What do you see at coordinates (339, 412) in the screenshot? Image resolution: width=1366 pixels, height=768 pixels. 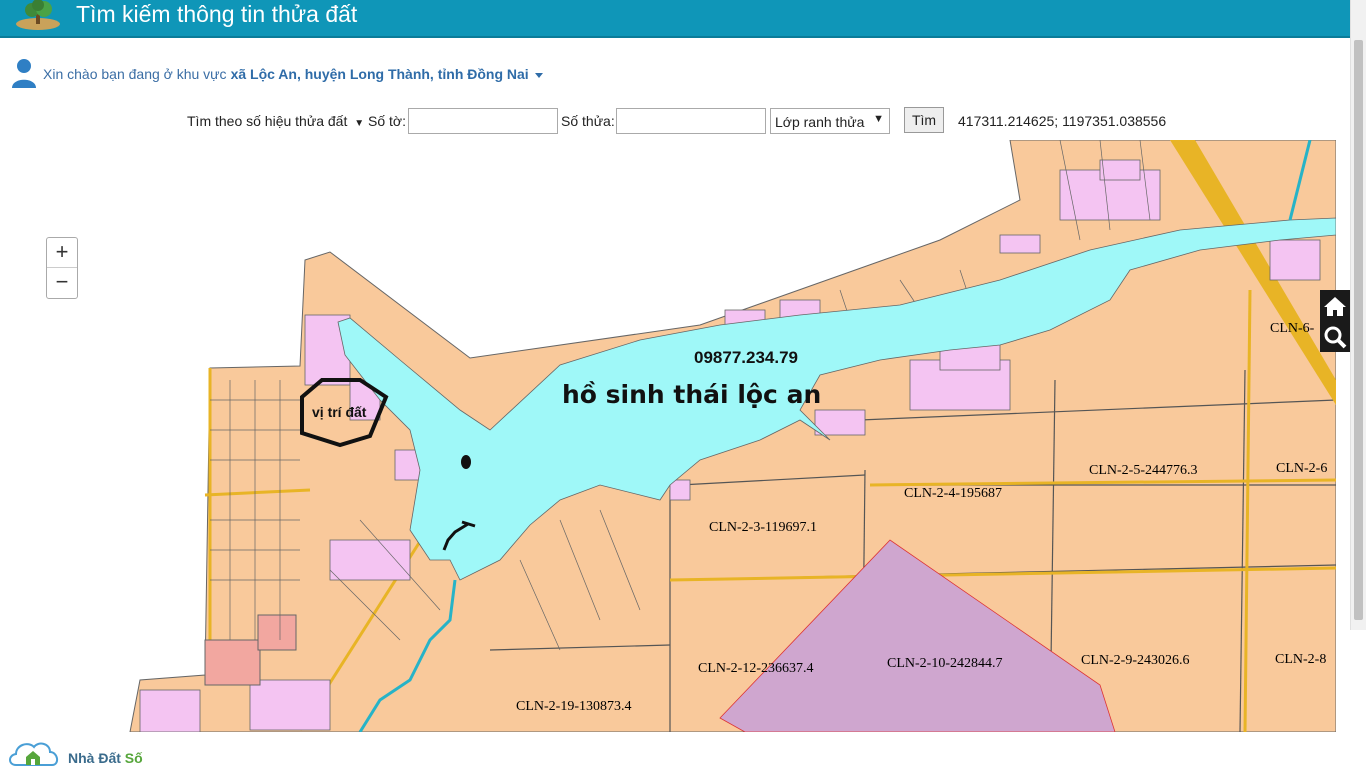 I see `location-annotation: vị trí đất` at bounding box center [339, 412].